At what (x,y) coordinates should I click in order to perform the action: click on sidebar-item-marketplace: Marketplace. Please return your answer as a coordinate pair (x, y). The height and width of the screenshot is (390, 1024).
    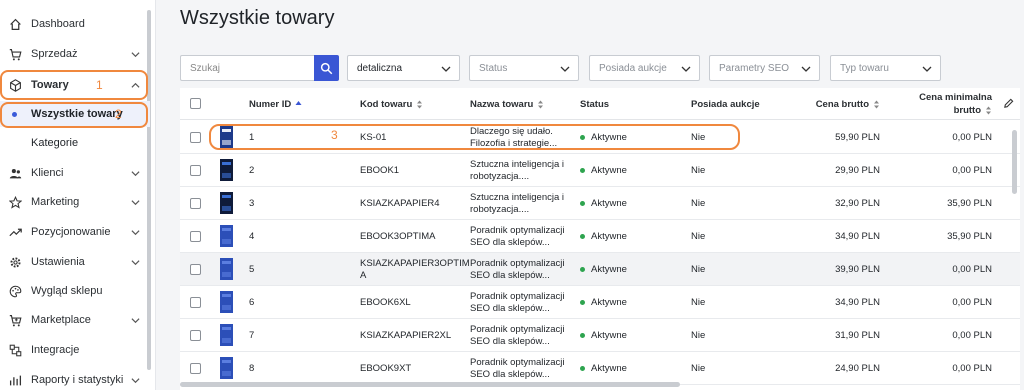
    Looking at the image, I should click on (75, 320).